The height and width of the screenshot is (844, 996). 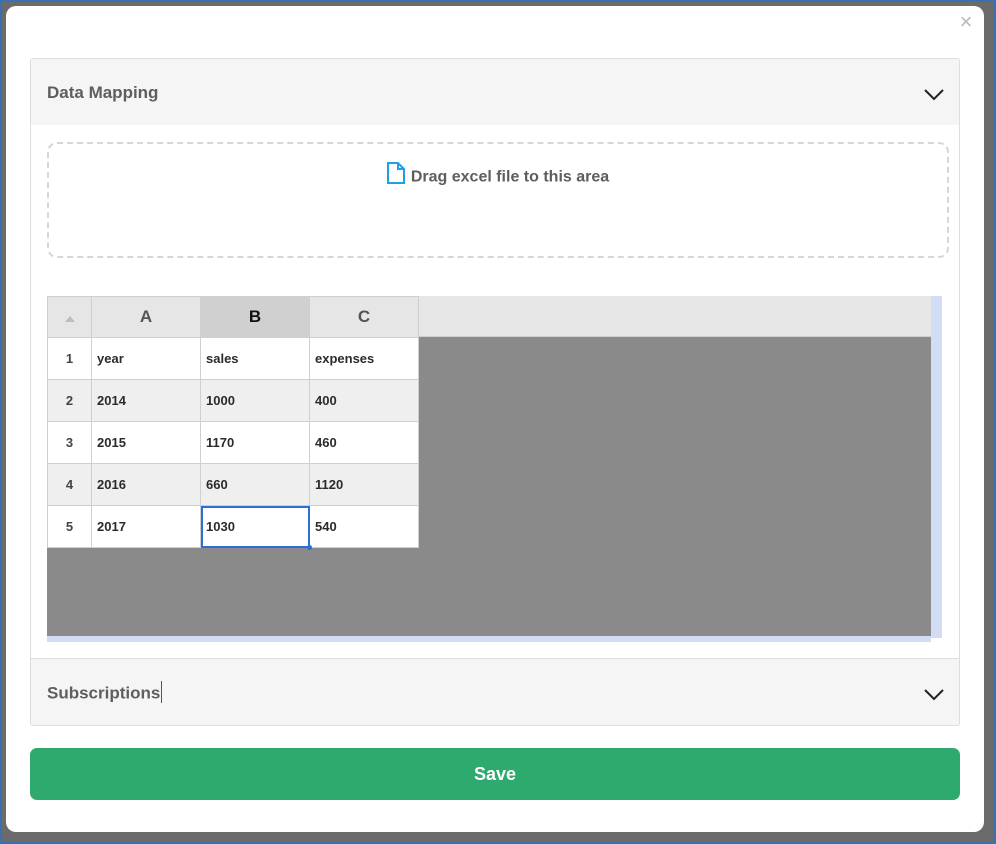 What do you see at coordinates (495, 692) in the screenshot?
I see `subscriptions-panel: Subscriptions` at bounding box center [495, 692].